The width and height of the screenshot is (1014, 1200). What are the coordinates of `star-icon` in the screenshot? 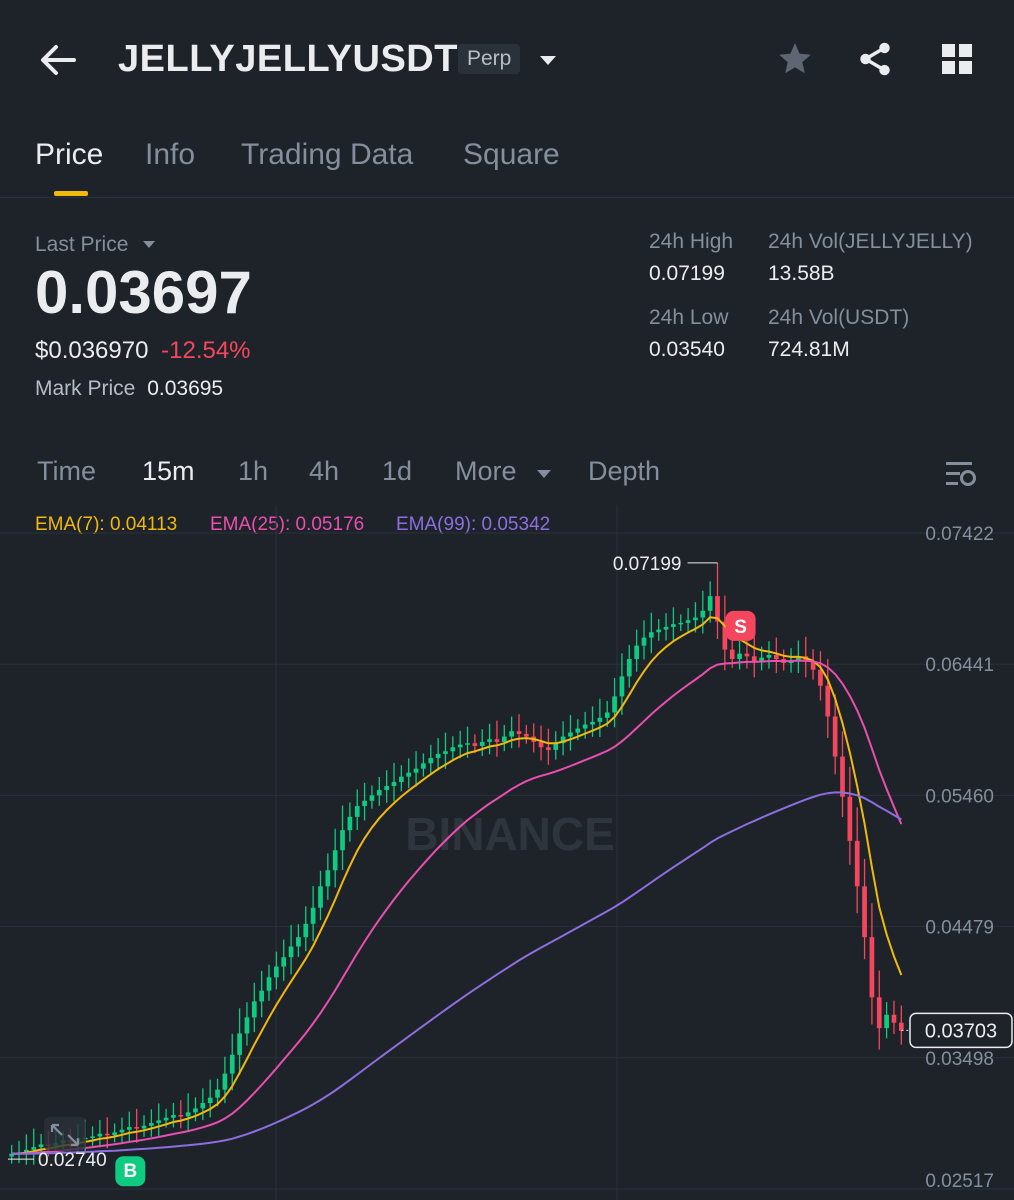 It's located at (795, 58).